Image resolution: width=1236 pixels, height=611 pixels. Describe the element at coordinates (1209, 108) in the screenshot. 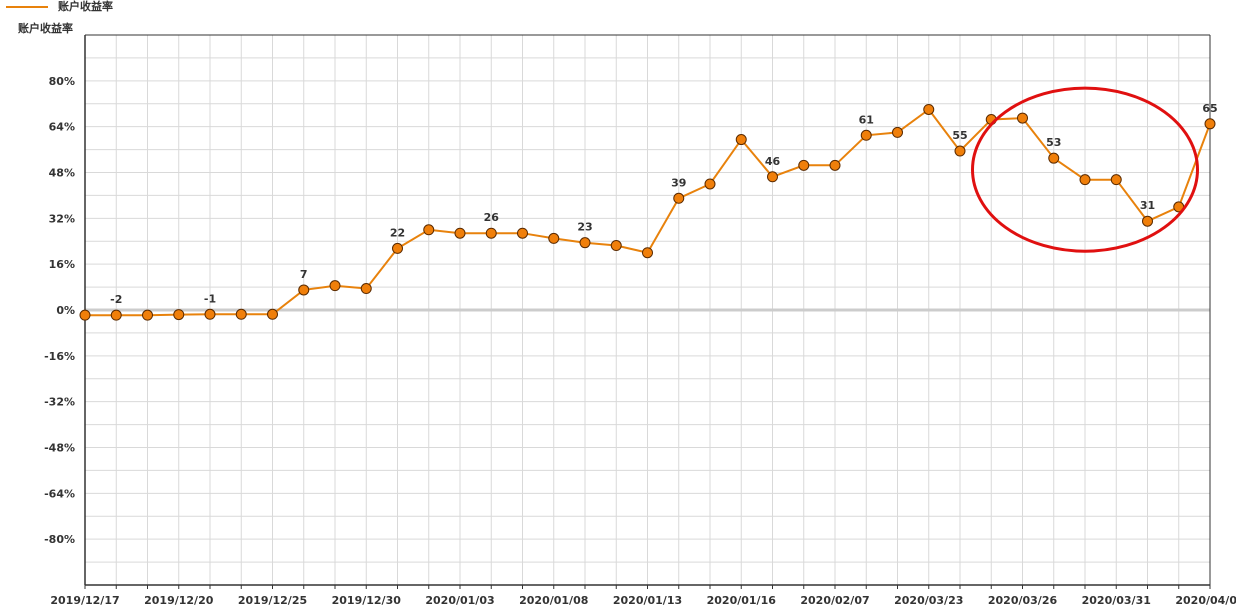

I see `data-label: 65` at that location.